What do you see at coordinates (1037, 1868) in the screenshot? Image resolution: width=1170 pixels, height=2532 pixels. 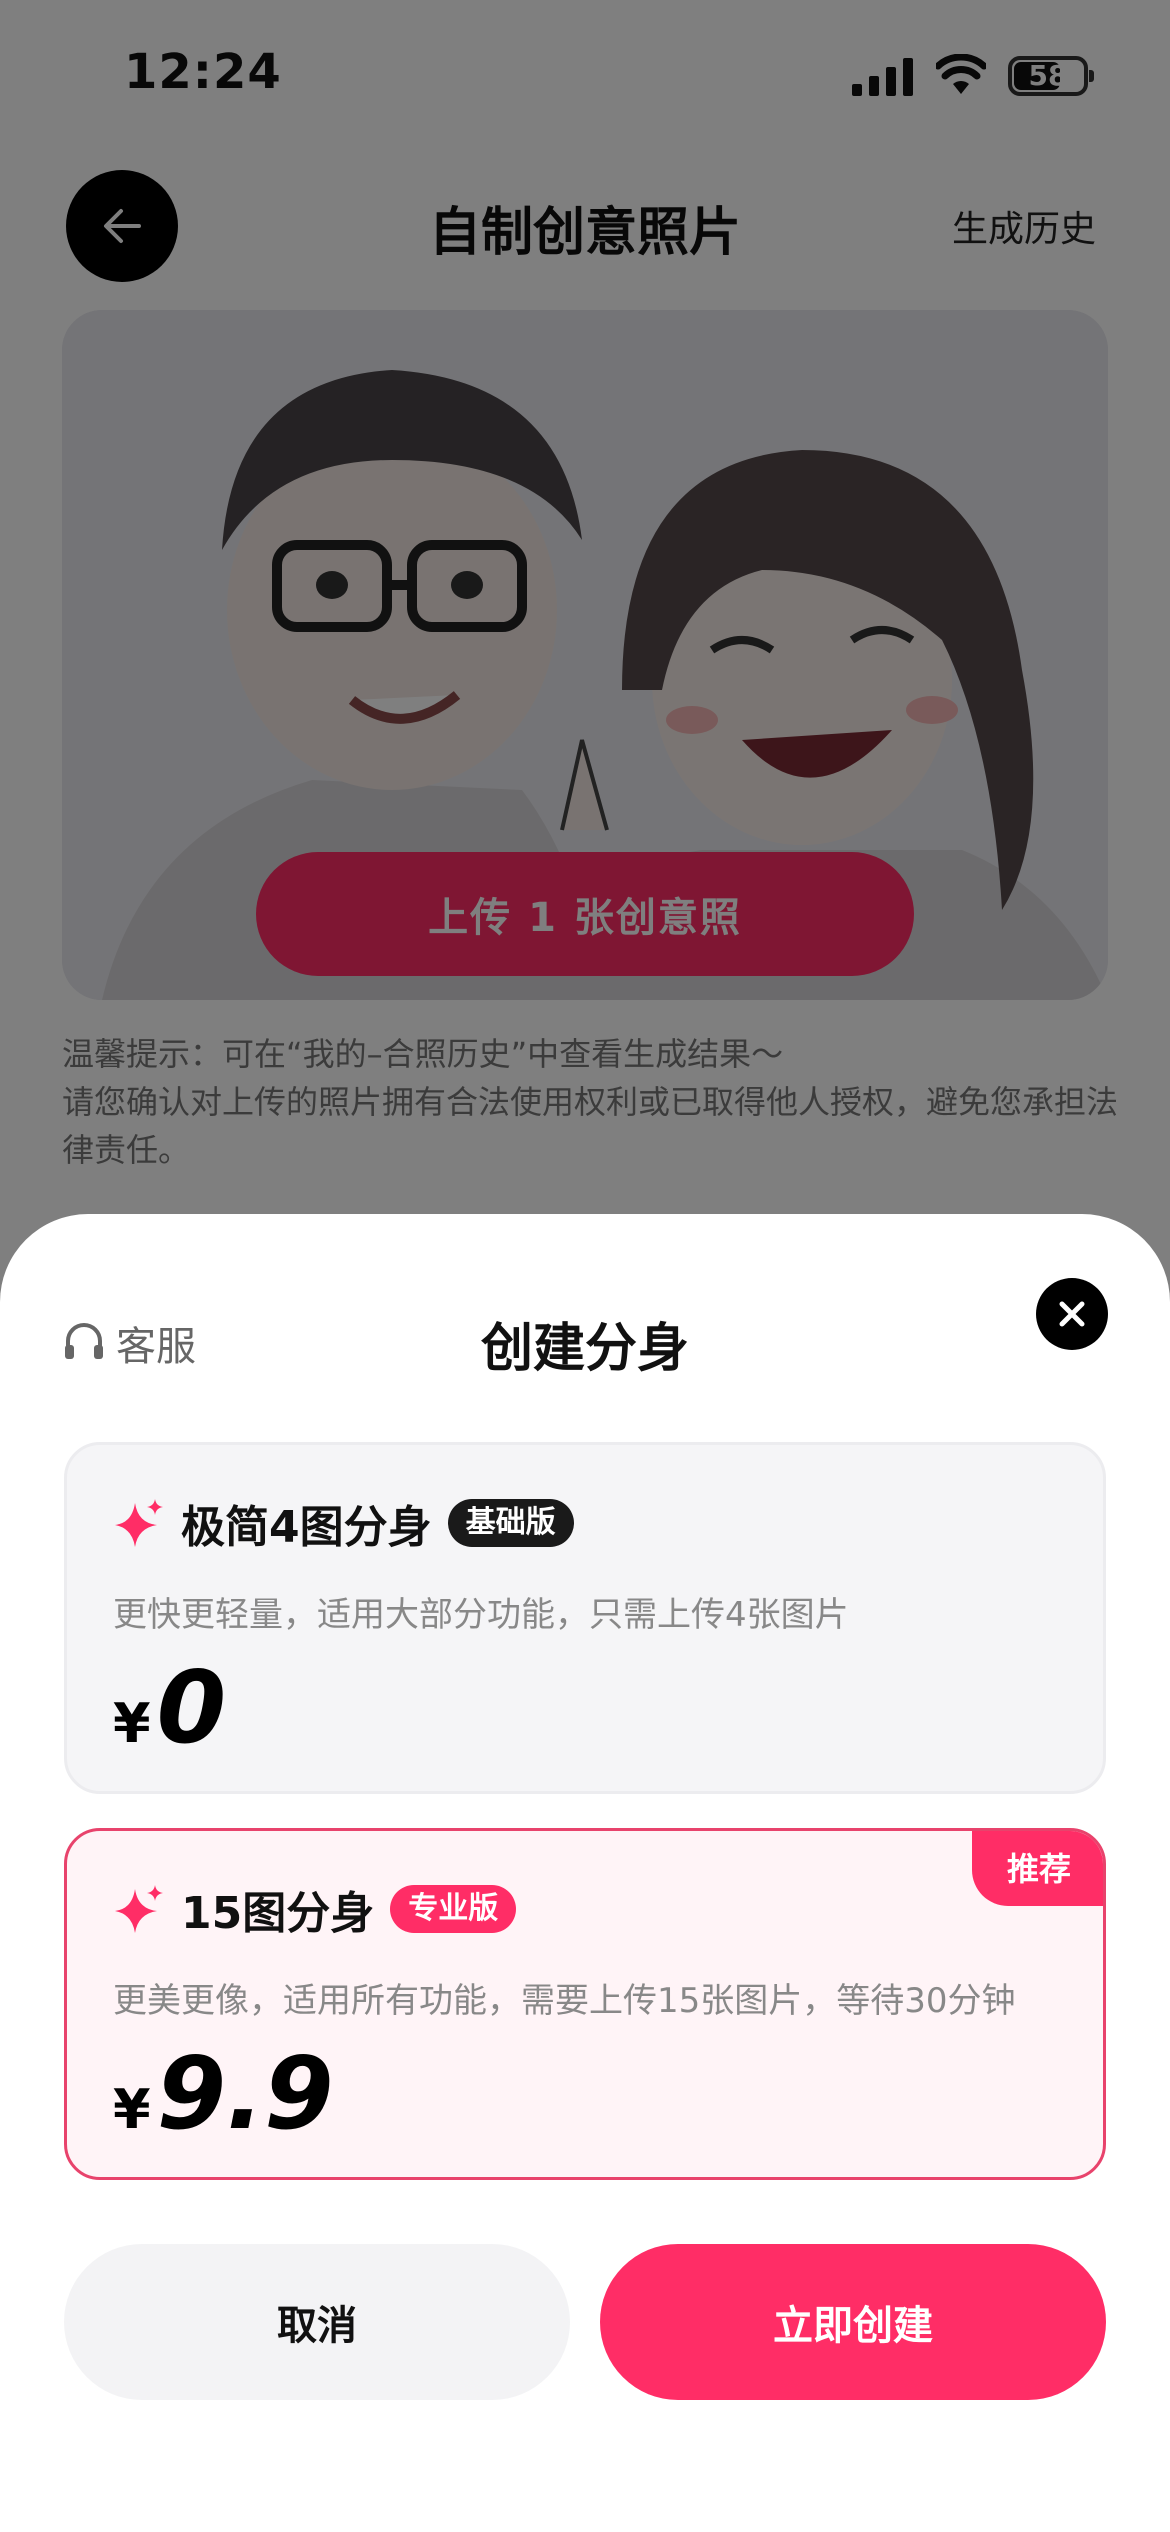 I see `recommend-tag: 推荐` at bounding box center [1037, 1868].